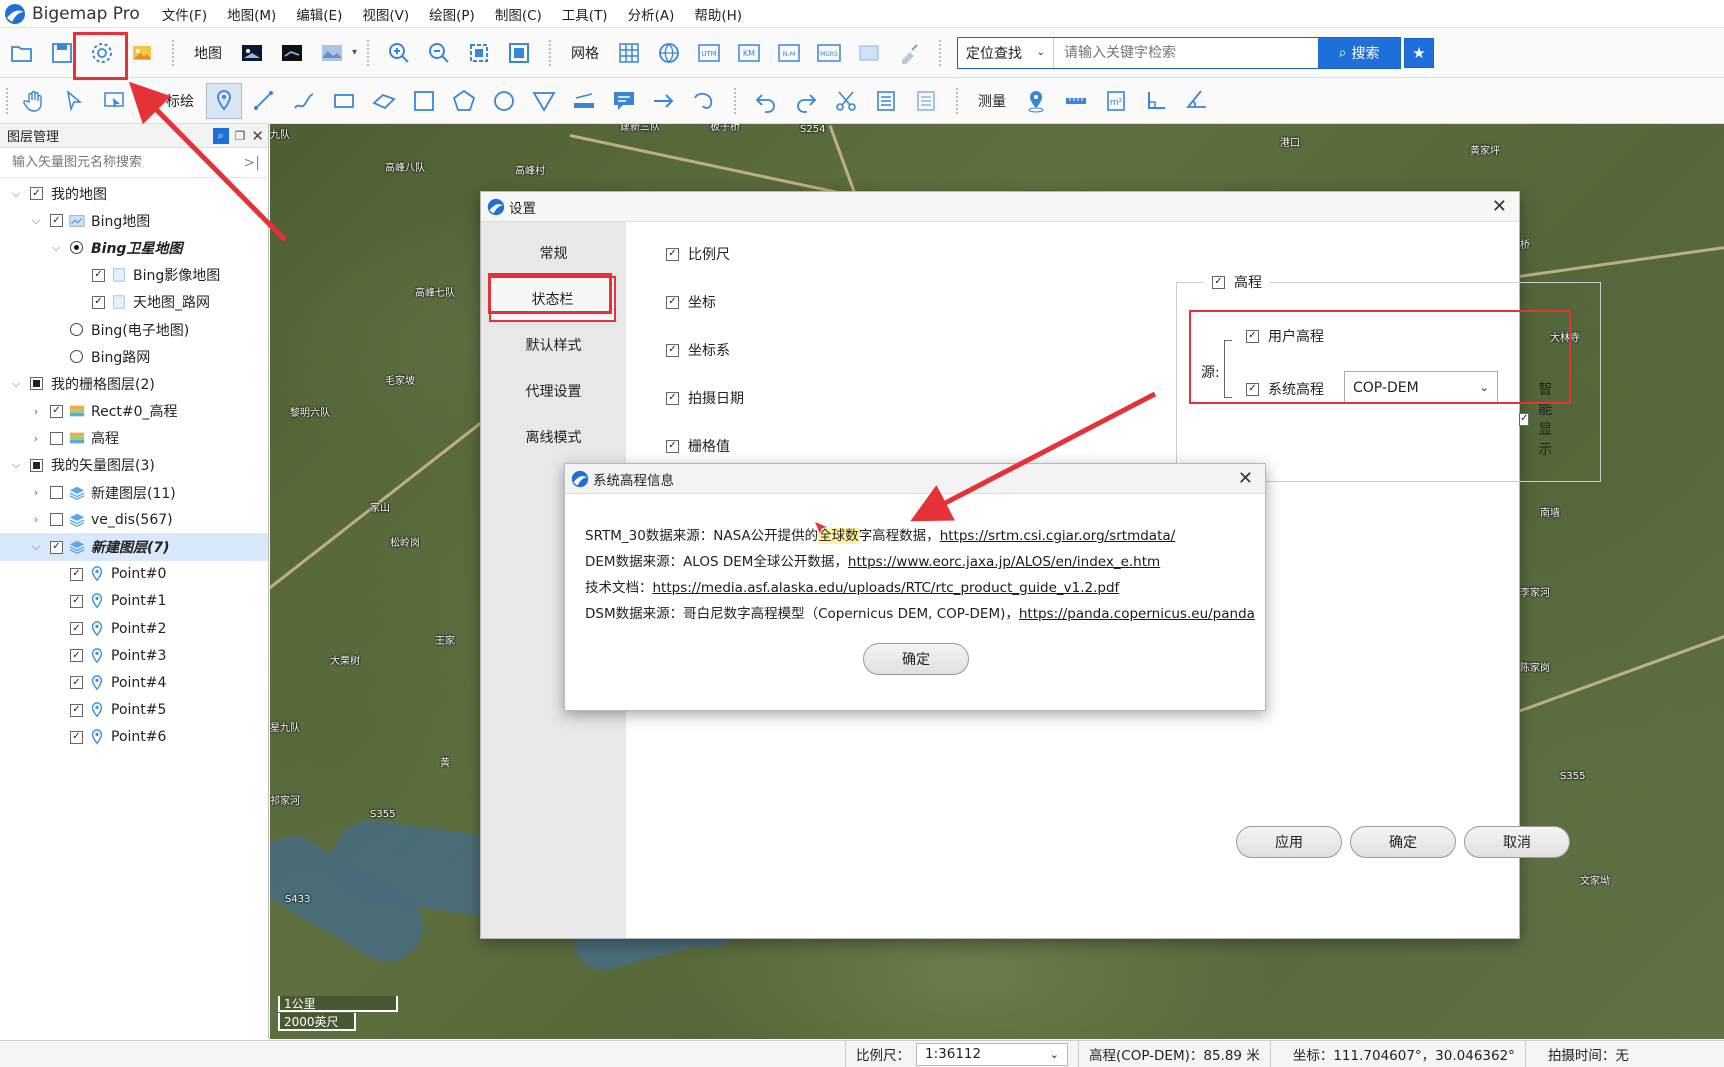 The width and height of the screenshot is (1724, 1067). What do you see at coordinates (806, 101) in the screenshot?
I see `redo-icon` at bounding box center [806, 101].